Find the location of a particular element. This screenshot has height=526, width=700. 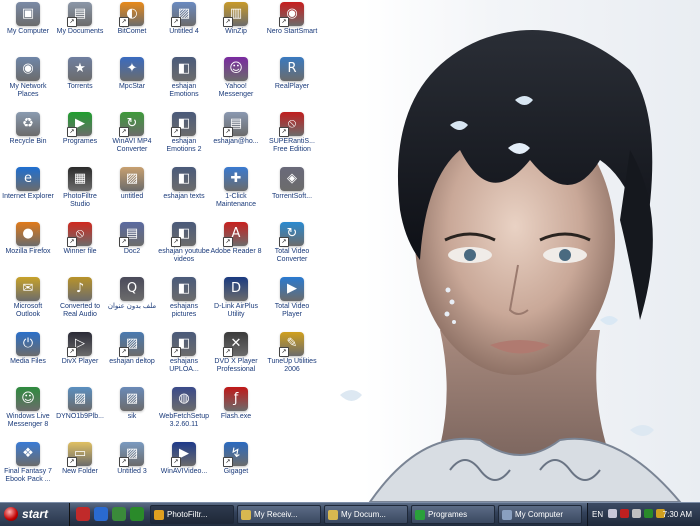

desktop-icon: R RealPlayer is located at coordinates (292, 74).